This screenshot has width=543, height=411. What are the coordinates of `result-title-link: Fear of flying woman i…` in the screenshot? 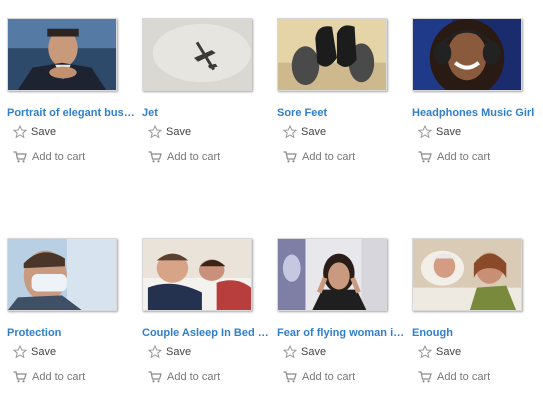 It's located at (343, 333).